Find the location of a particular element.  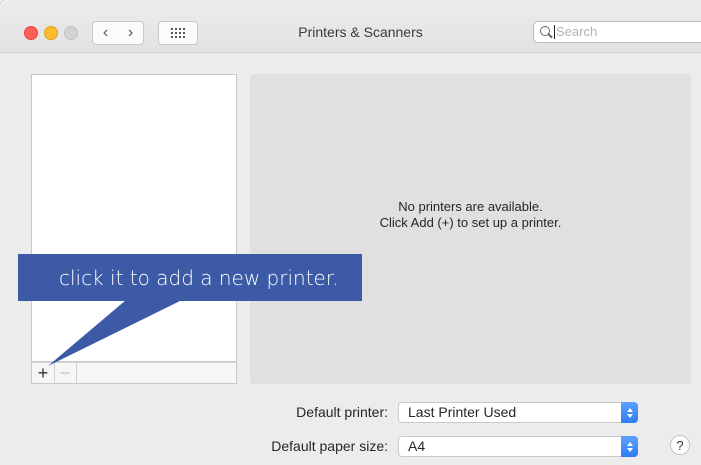

default-printer-value: Last Printer Used is located at coordinates (462, 412).